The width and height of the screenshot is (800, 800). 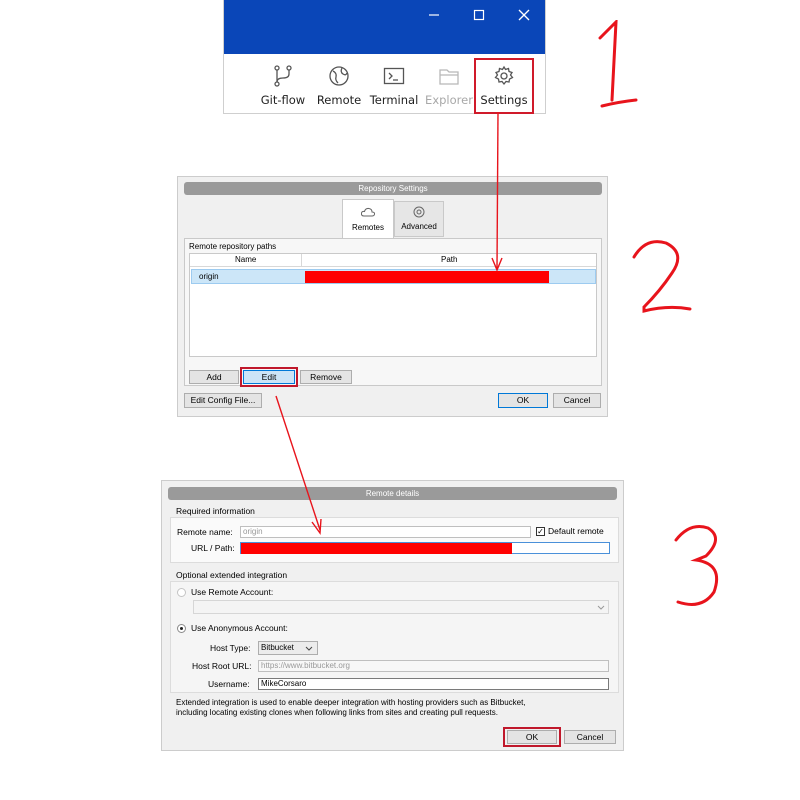 What do you see at coordinates (497, 190) in the screenshot?
I see `arrow-settings-to-path` at bounding box center [497, 190].